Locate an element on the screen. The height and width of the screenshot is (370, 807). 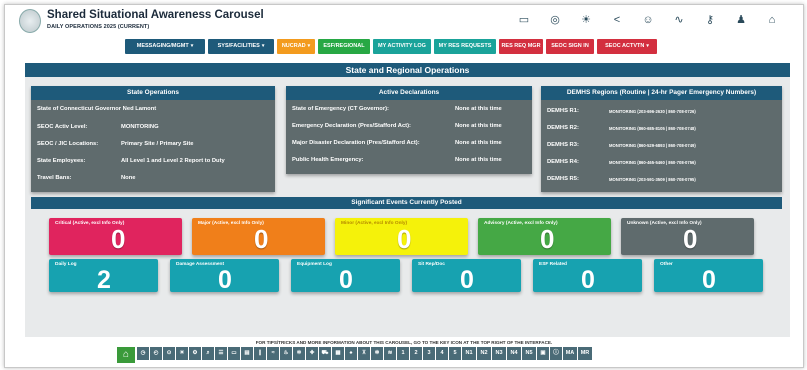
nav-button-8: SEOC ACTVTN ▾ is located at coordinates (627, 46).